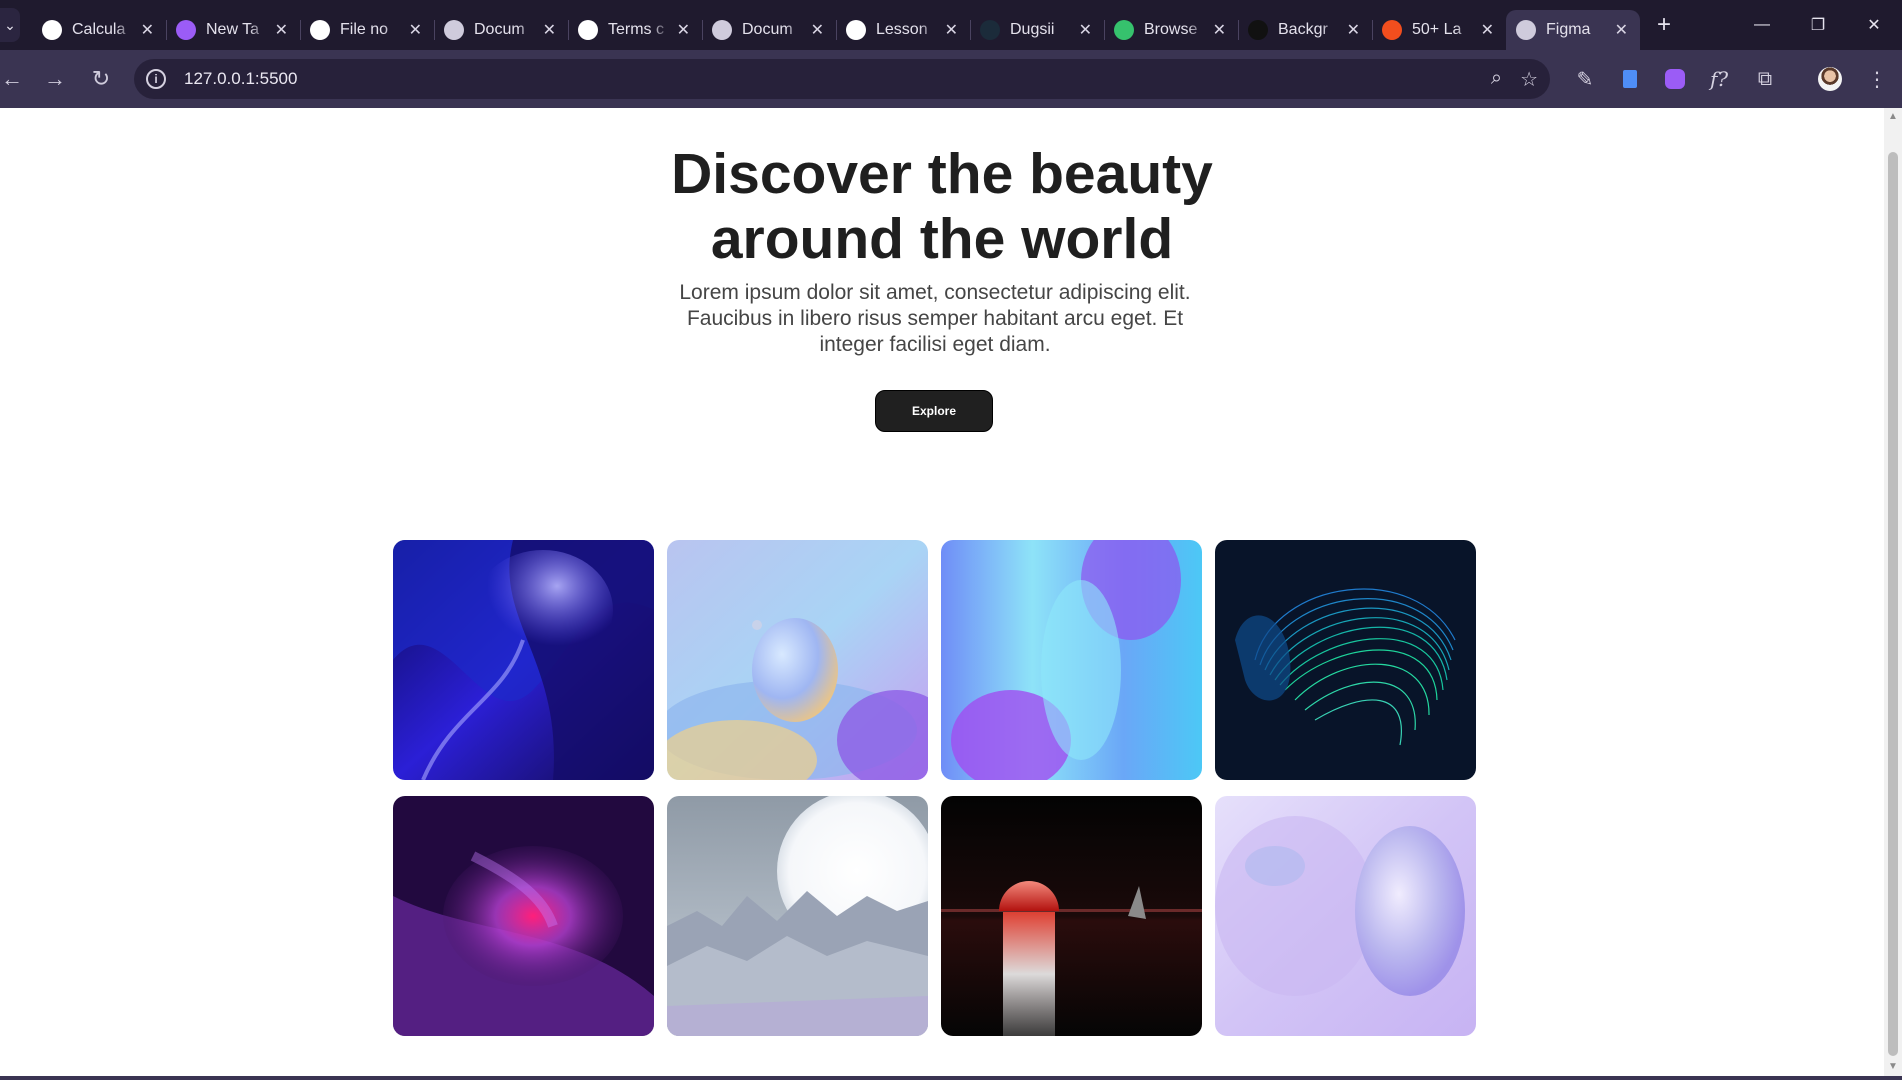 Image resolution: width=1902 pixels, height=1080 pixels. What do you see at coordinates (1345, 916) in the screenshot?
I see `lavender-bubble-image` at bounding box center [1345, 916].